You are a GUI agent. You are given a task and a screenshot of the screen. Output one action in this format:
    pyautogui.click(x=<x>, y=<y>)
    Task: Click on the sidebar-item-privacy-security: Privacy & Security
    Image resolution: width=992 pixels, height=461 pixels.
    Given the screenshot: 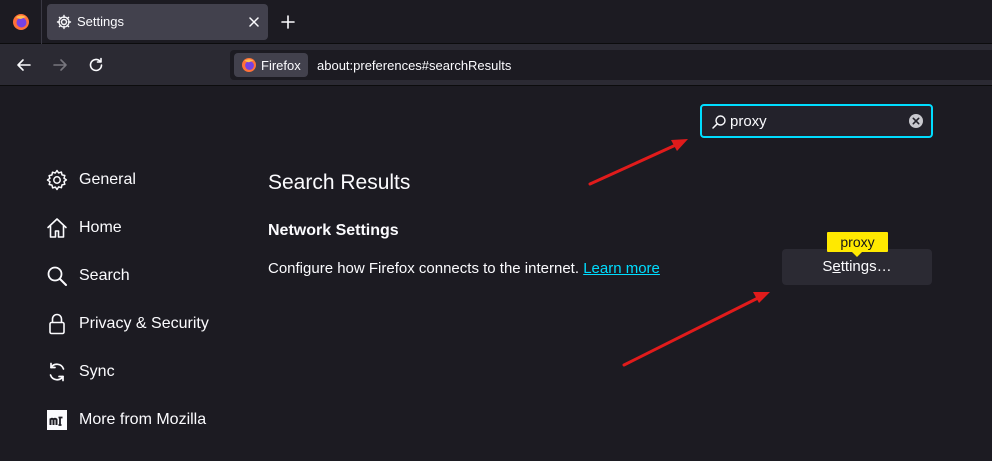 What is the action you would take?
    pyautogui.click(x=144, y=324)
    